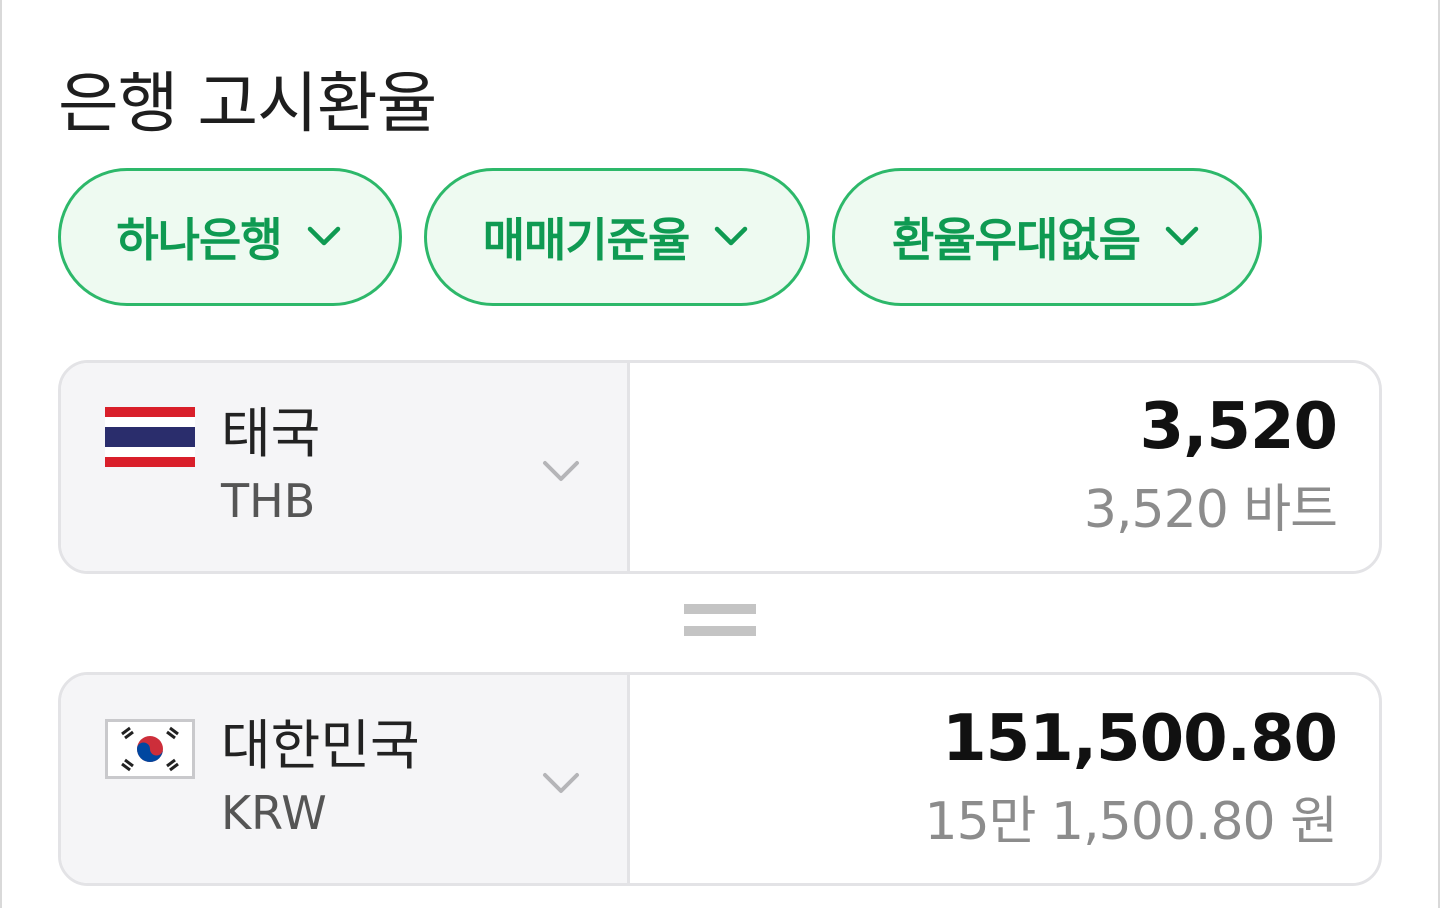  Describe the element at coordinates (1131, 822) in the screenshot. I see `to-amount-text: 15만 1,500.80 원` at that location.